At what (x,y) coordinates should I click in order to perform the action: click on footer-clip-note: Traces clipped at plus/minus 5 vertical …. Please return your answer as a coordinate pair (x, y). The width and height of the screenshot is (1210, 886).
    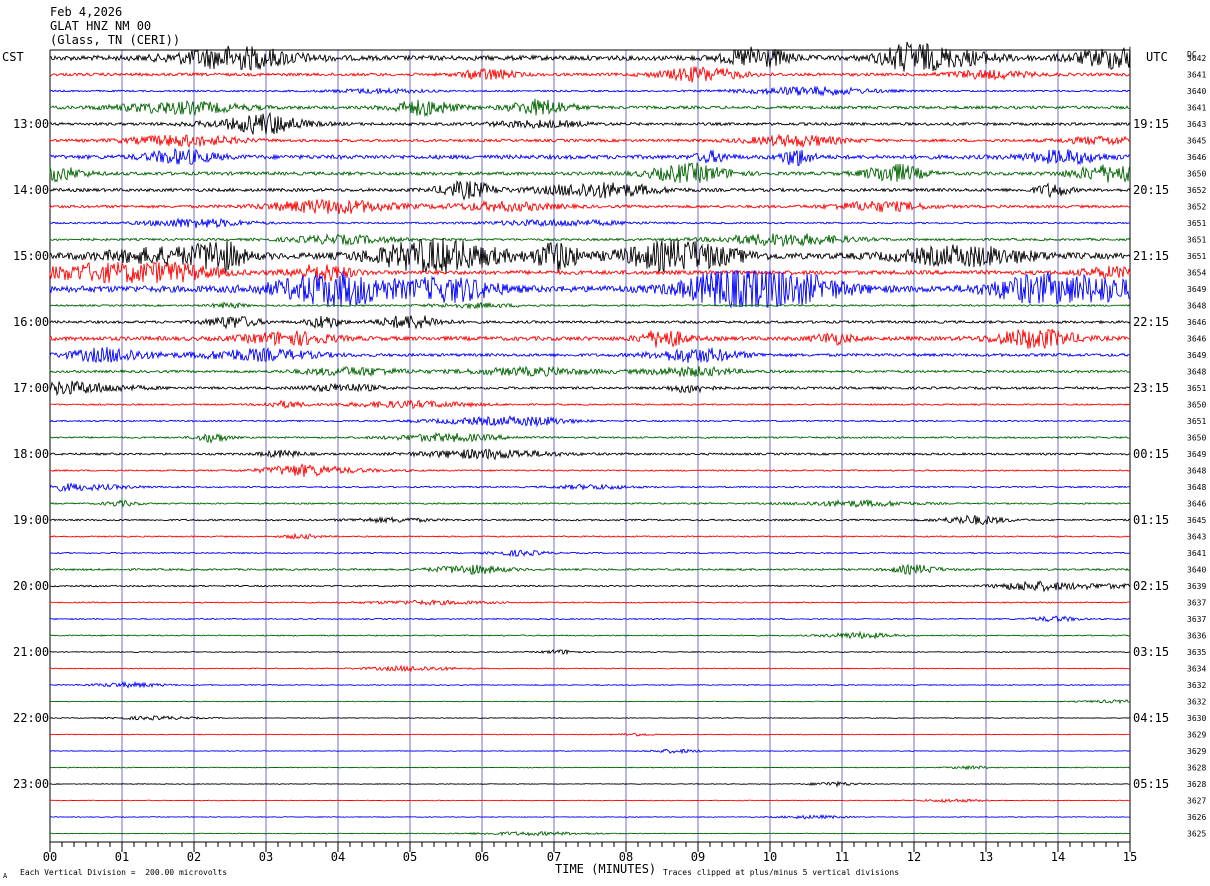
    Looking at the image, I should click on (781, 872).